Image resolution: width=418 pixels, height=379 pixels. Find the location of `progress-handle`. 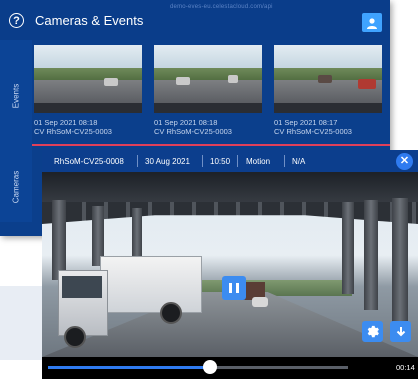

progress-handle is located at coordinates (210, 367).